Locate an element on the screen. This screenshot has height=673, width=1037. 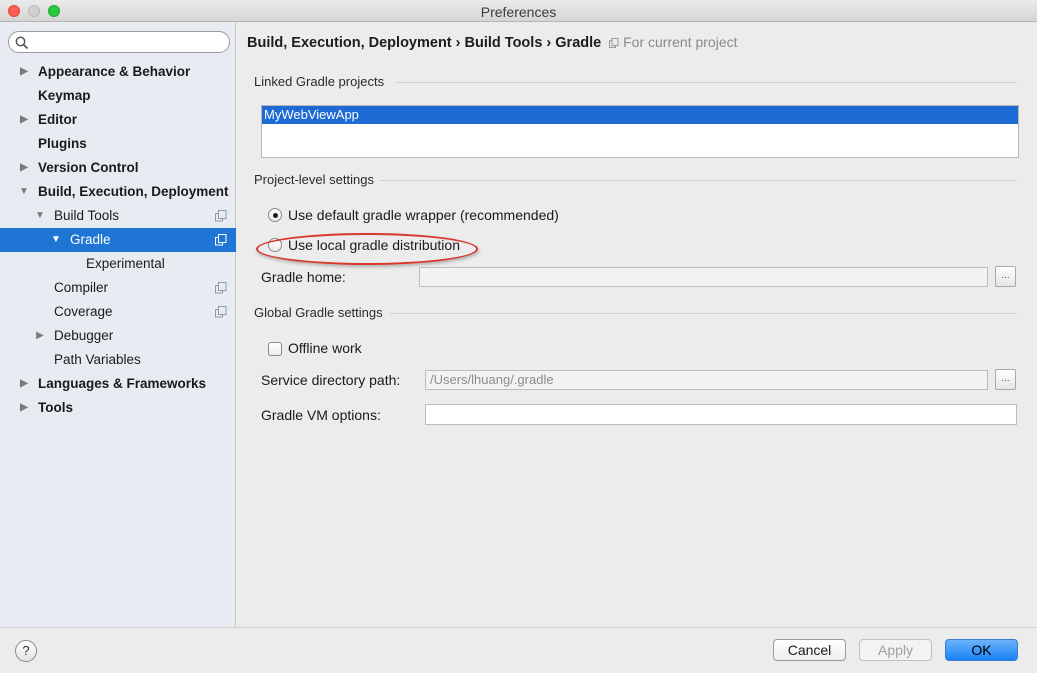
vm-options-label: Gradle VM options: is located at coordinates (321, 415).